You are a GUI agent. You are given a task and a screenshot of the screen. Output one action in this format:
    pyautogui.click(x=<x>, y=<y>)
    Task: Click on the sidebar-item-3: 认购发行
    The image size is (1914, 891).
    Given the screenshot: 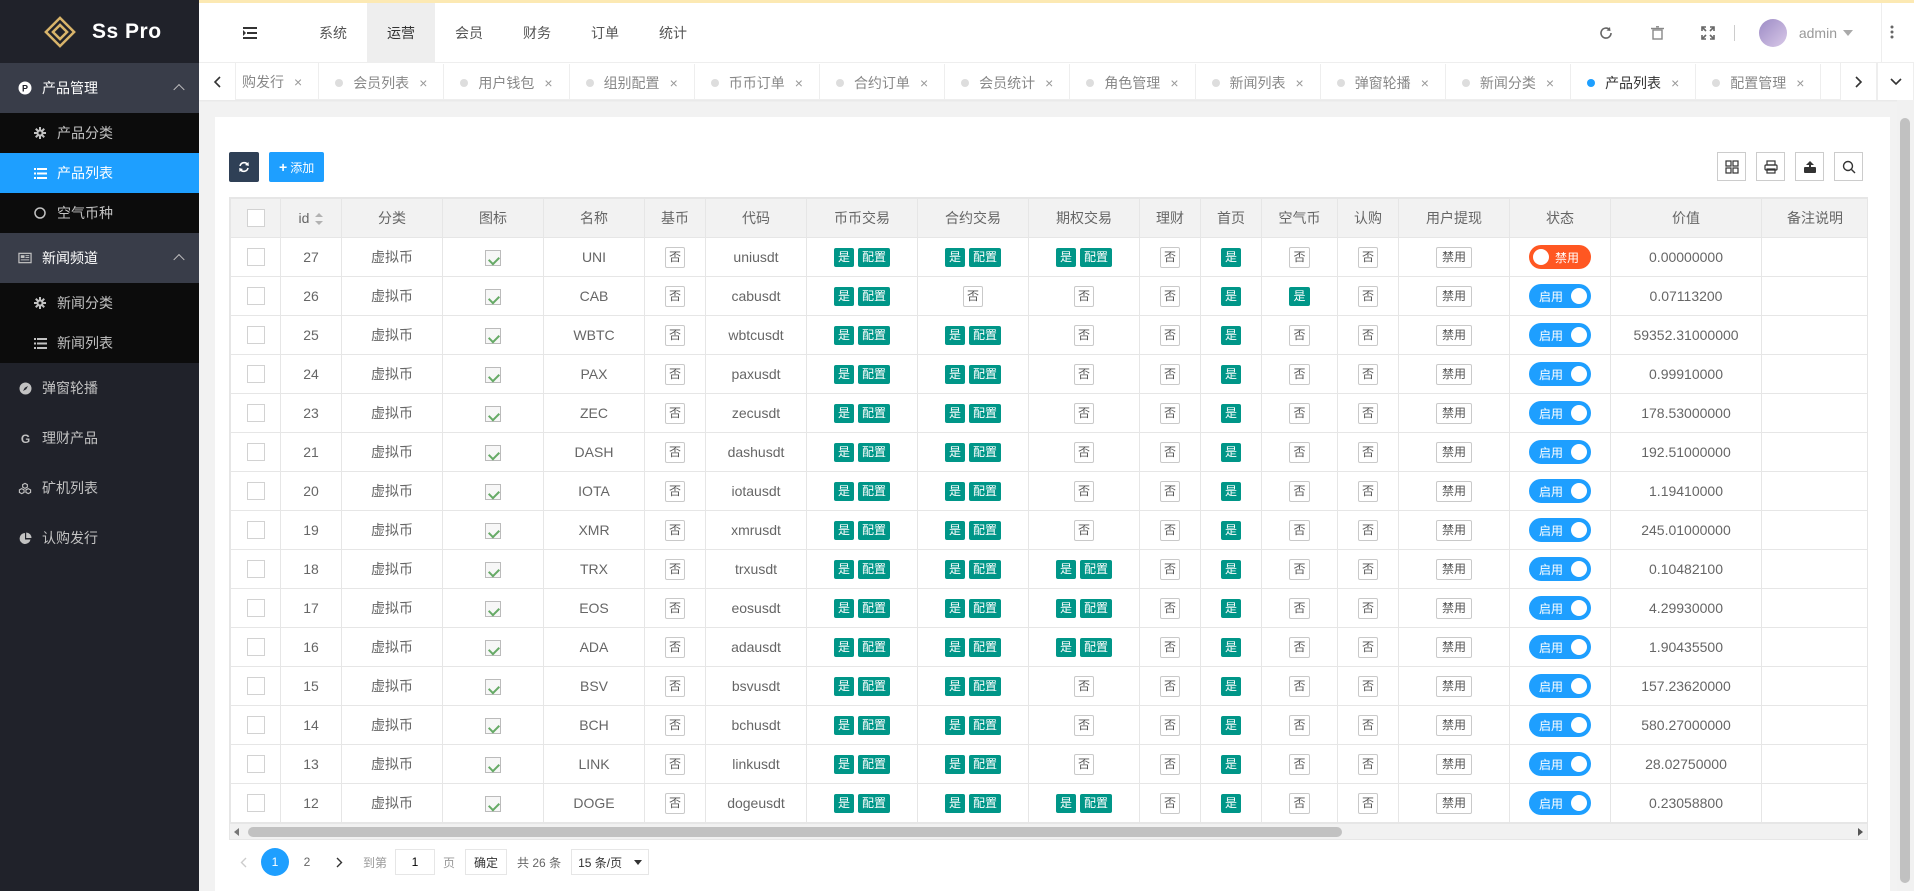 What is the action you would take?
    pyautogui.click(x=99, y=538)
    